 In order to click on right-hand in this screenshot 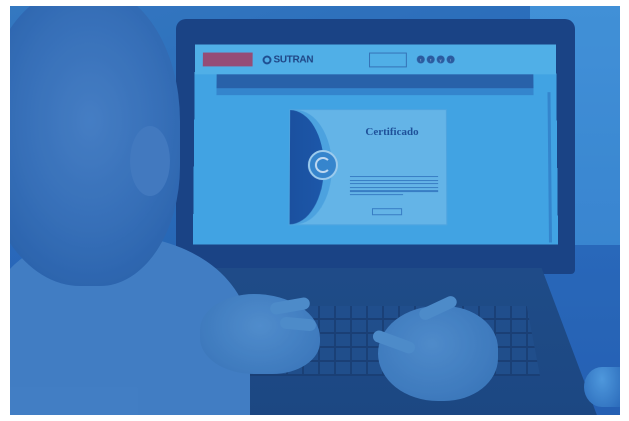, I will do `click(434, 347)`.